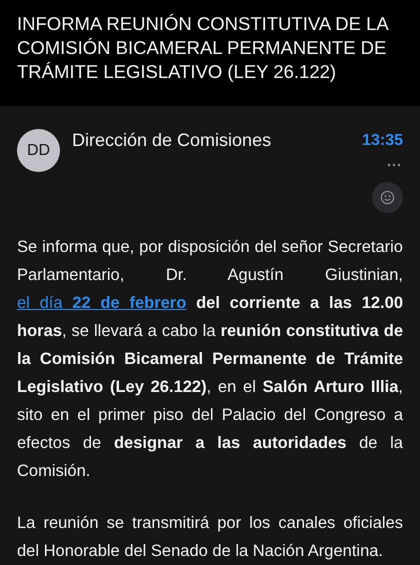 The width and height of the screenshot is (420, 565). What do you see at coordinates (394, 165) in the screenshot?
I see `more-icon` at bounding box center [394, 165].